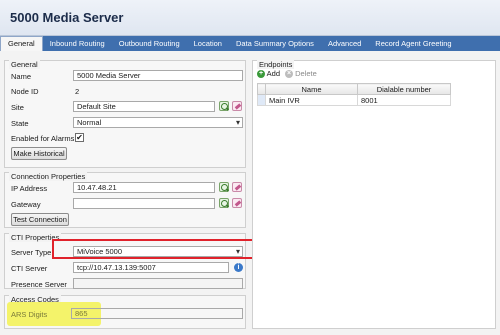 This screenshot has width=500, height=335. Describe the element at coordinates (275, 43) in the screenshot. I see `tab-data-summary-options: Data Summary Options` at that location.